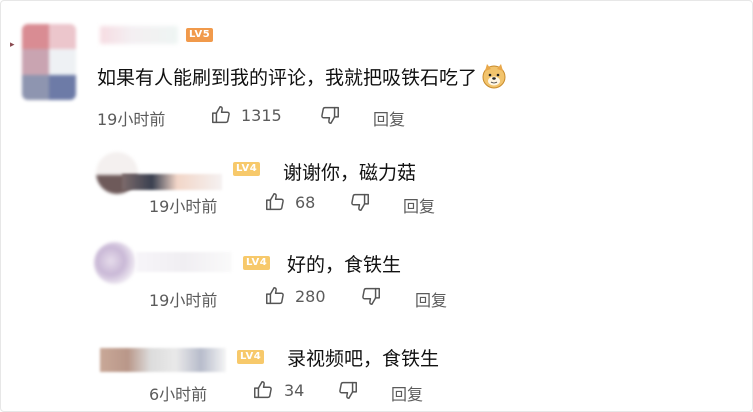 The height and width of the screenshot is (412, 753). I want to click on like-count: 68, so click(305, 202).